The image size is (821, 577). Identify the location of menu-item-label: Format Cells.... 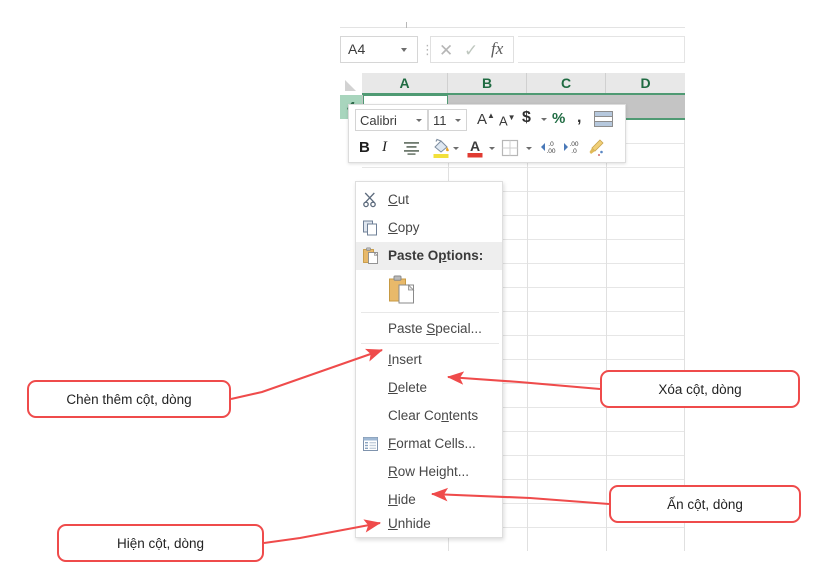
(432, 443).